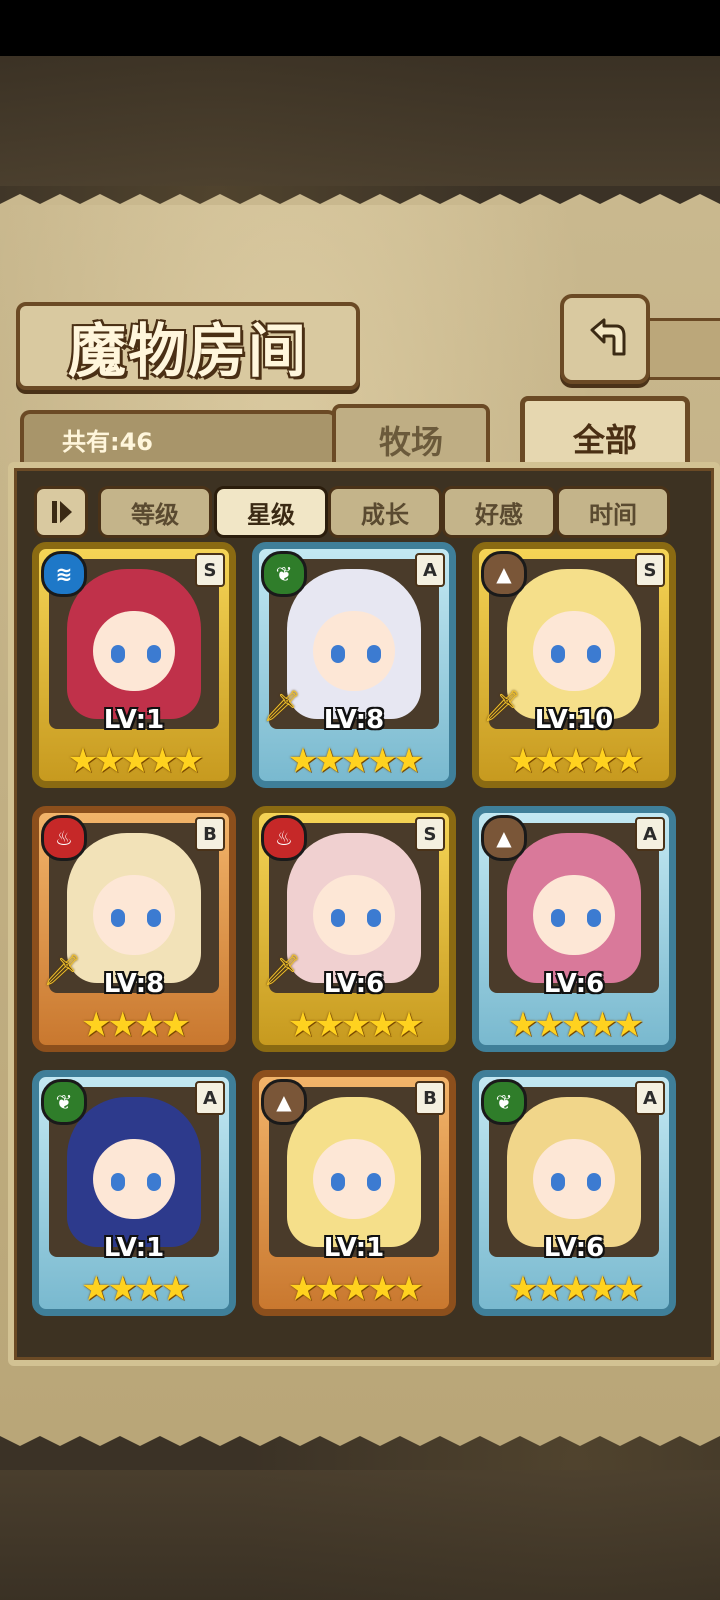 The height and width of the screenshot is (1600, 720). What do you see at coordinates (107, 442) in the screenshot?
I see `monster-count: 共有:46` at bounding box center [107, 442].